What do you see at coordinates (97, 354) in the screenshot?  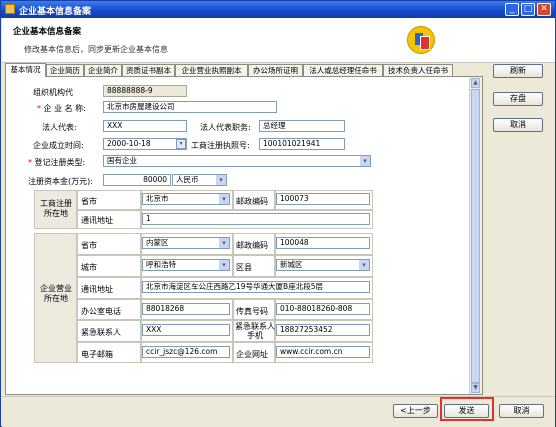 I see `biz-email-label: 电子邮箱` at bounding box center [97, 354].